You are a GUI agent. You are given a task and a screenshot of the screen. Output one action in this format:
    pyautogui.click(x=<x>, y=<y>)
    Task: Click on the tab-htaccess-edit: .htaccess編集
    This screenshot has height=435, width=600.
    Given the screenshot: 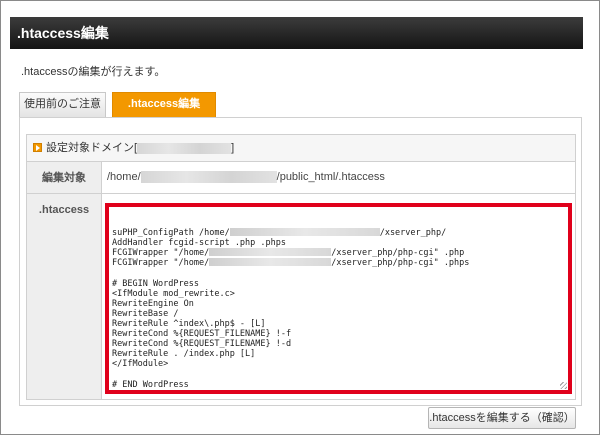 What is the action you would take?
    pyautogui.click(x=164, y=105)
    